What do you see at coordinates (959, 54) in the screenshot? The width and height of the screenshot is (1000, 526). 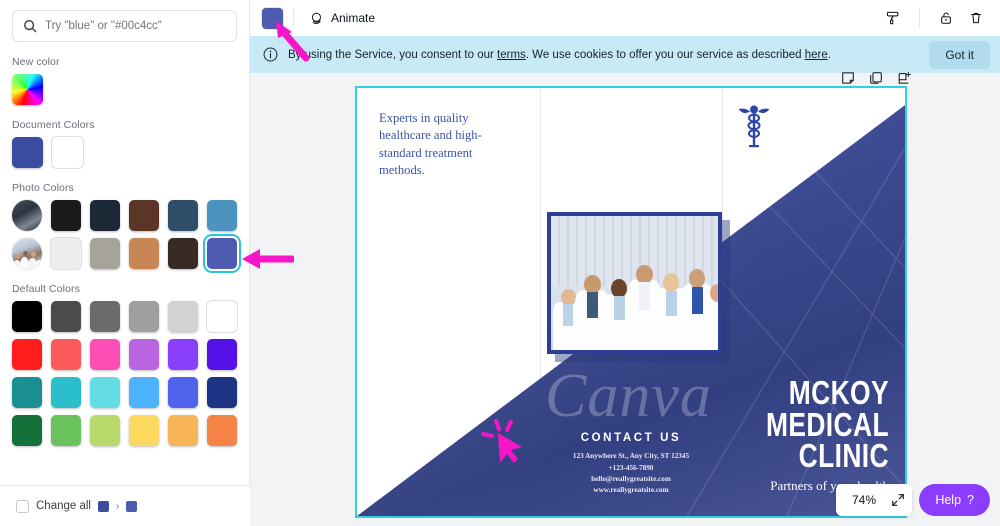 I see `got-it-button: Got it` at bounding box center [959, 54].